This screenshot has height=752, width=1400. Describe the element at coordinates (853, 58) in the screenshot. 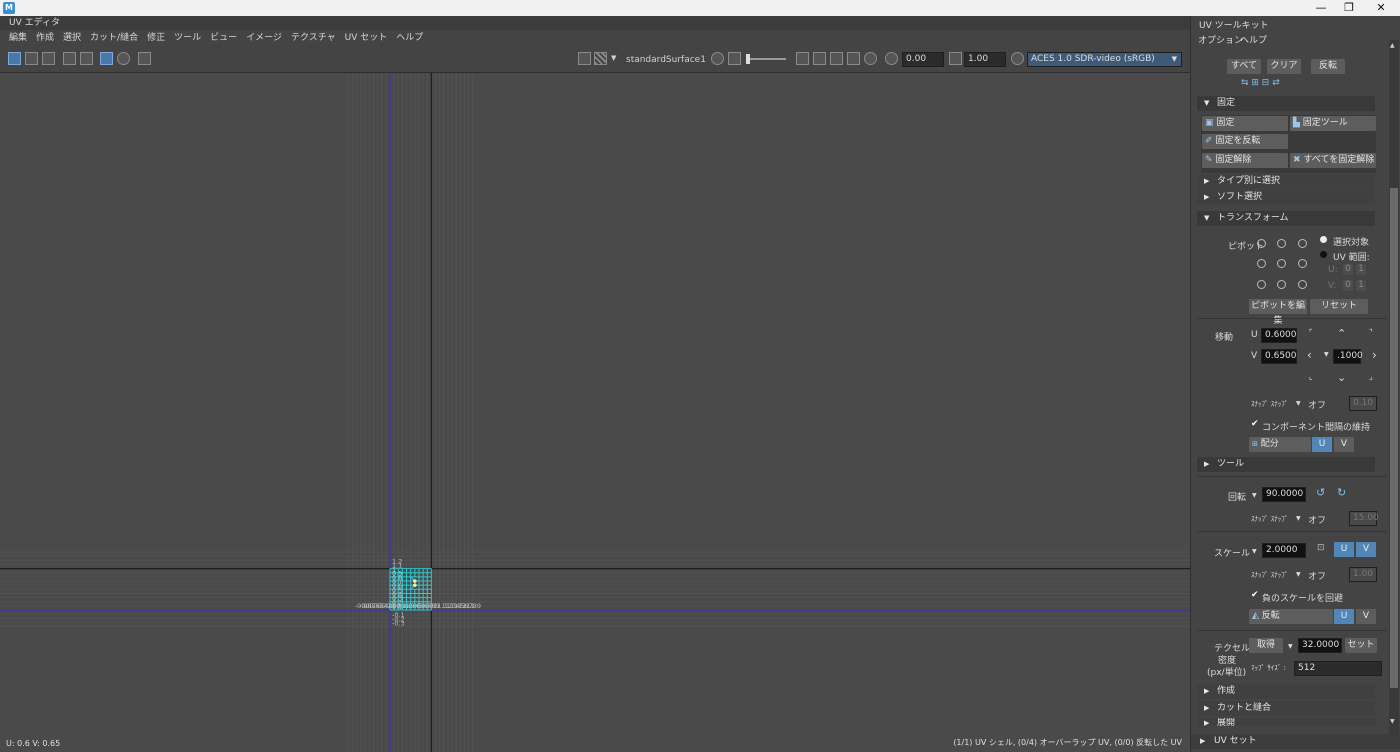

I see `dim-image-icon` at that location.